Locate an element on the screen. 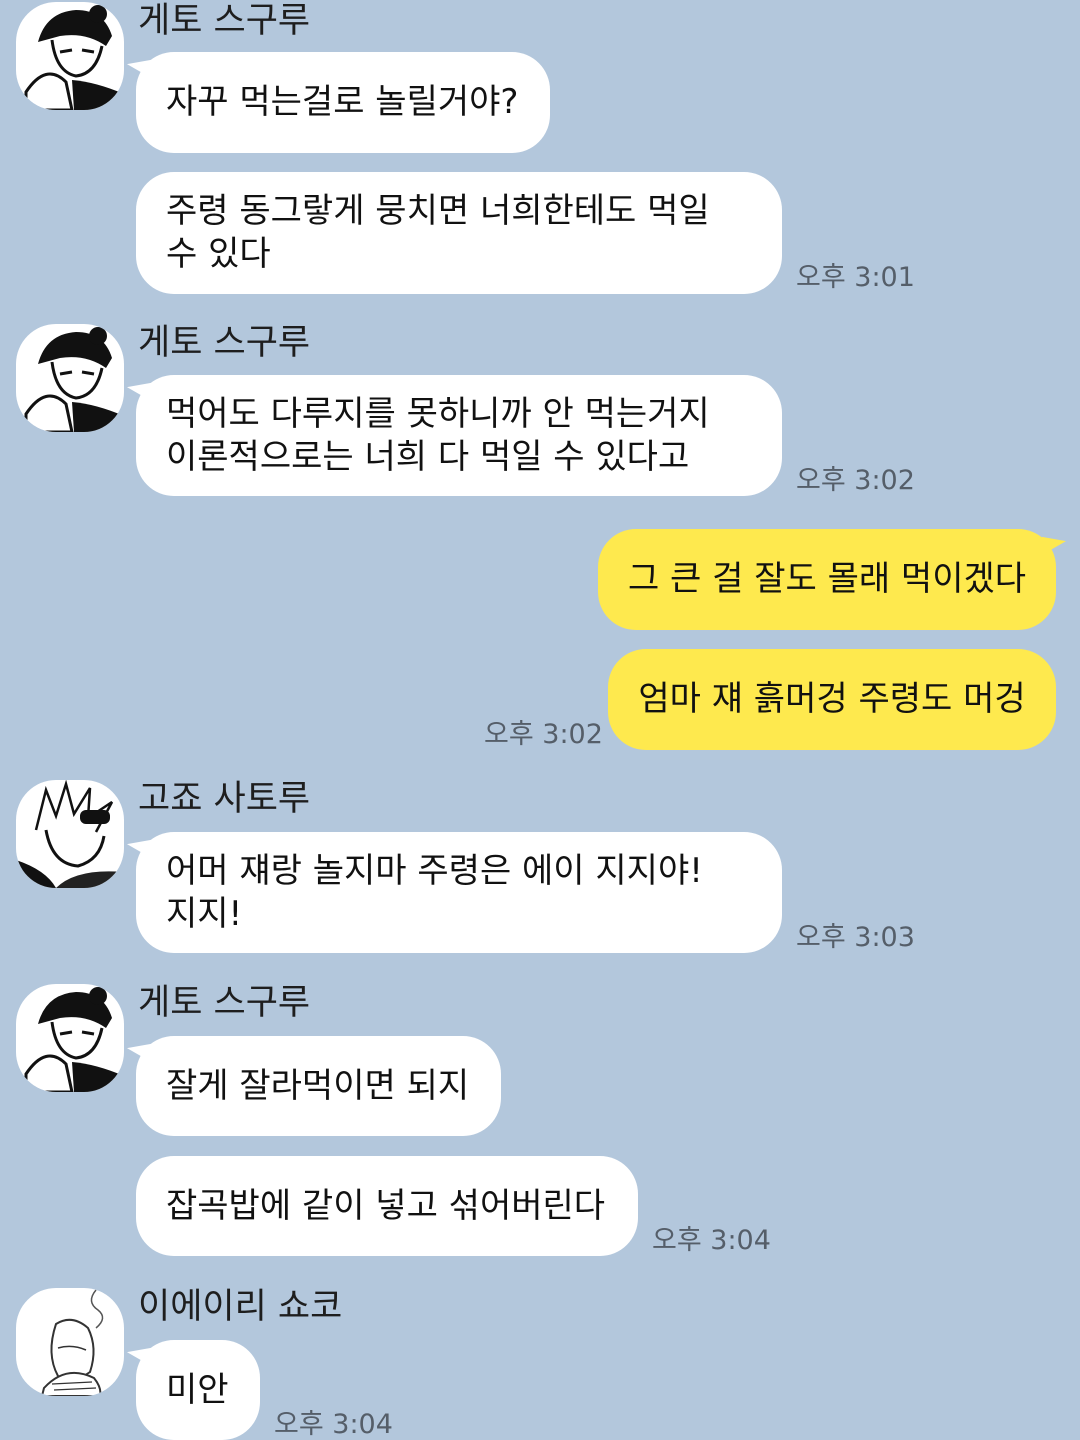 The height and width of the screenshot is (1440, 1080). message-text: 어머 쟤랑 놀지마 주령은 에이 지지야! is located at coordinates (434, 870).